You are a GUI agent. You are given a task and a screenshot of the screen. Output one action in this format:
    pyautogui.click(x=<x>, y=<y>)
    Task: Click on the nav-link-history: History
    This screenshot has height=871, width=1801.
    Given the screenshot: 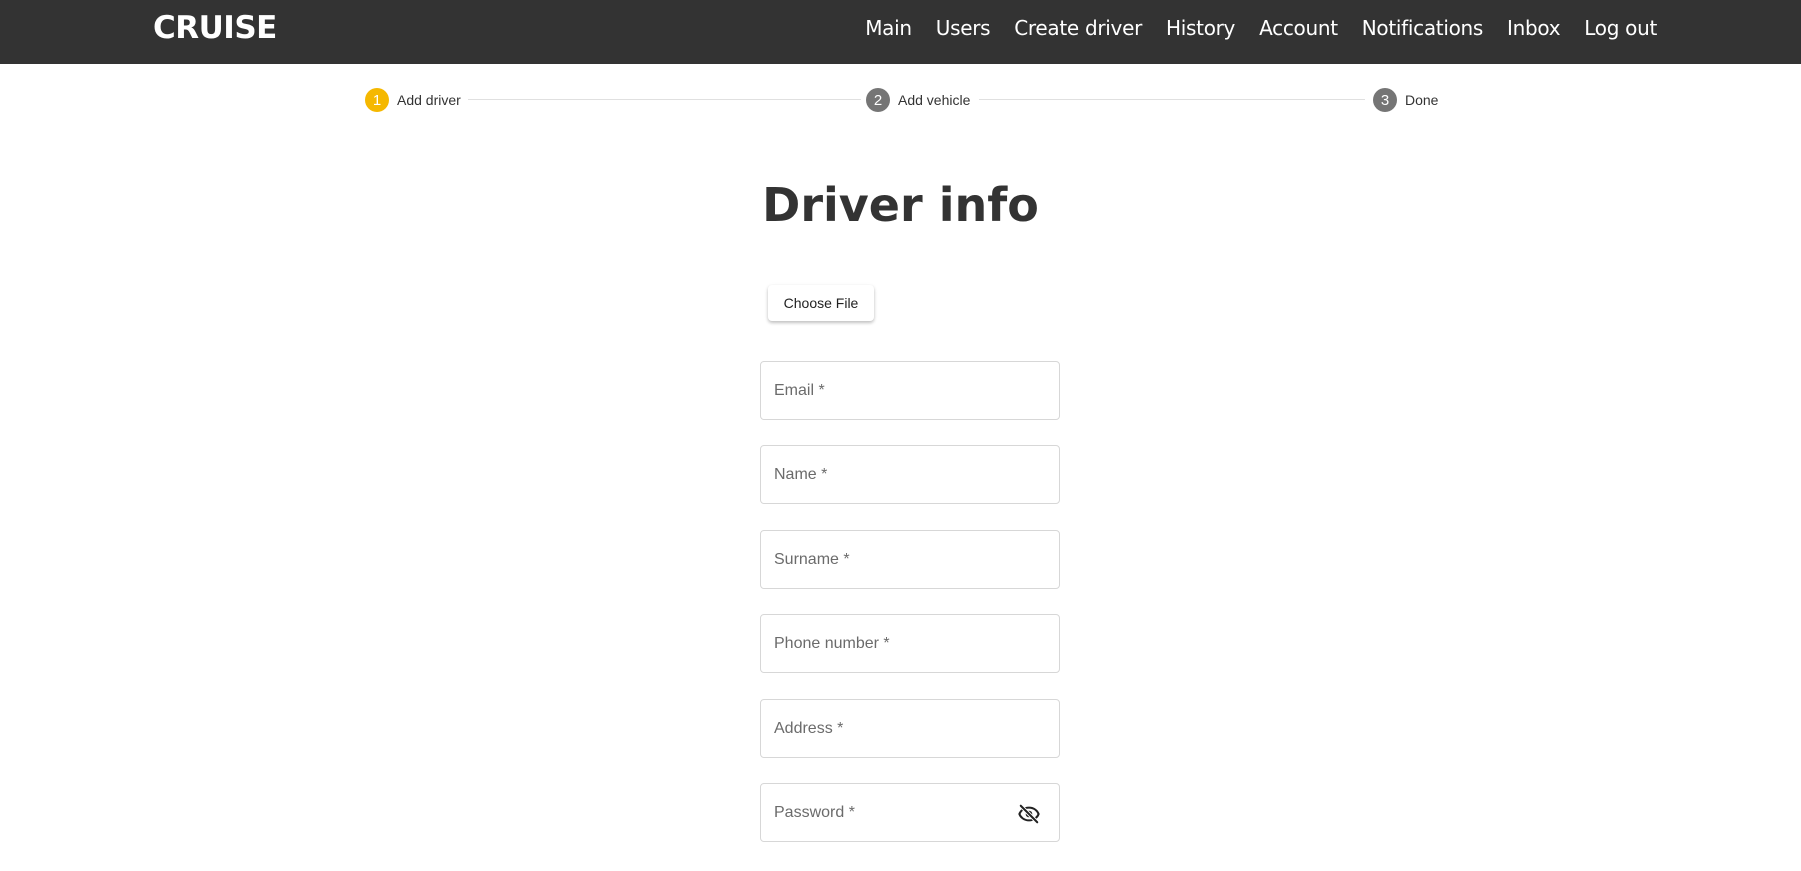 What is the action you would take?
    pyautogui.click(x=1200, y=28)
    